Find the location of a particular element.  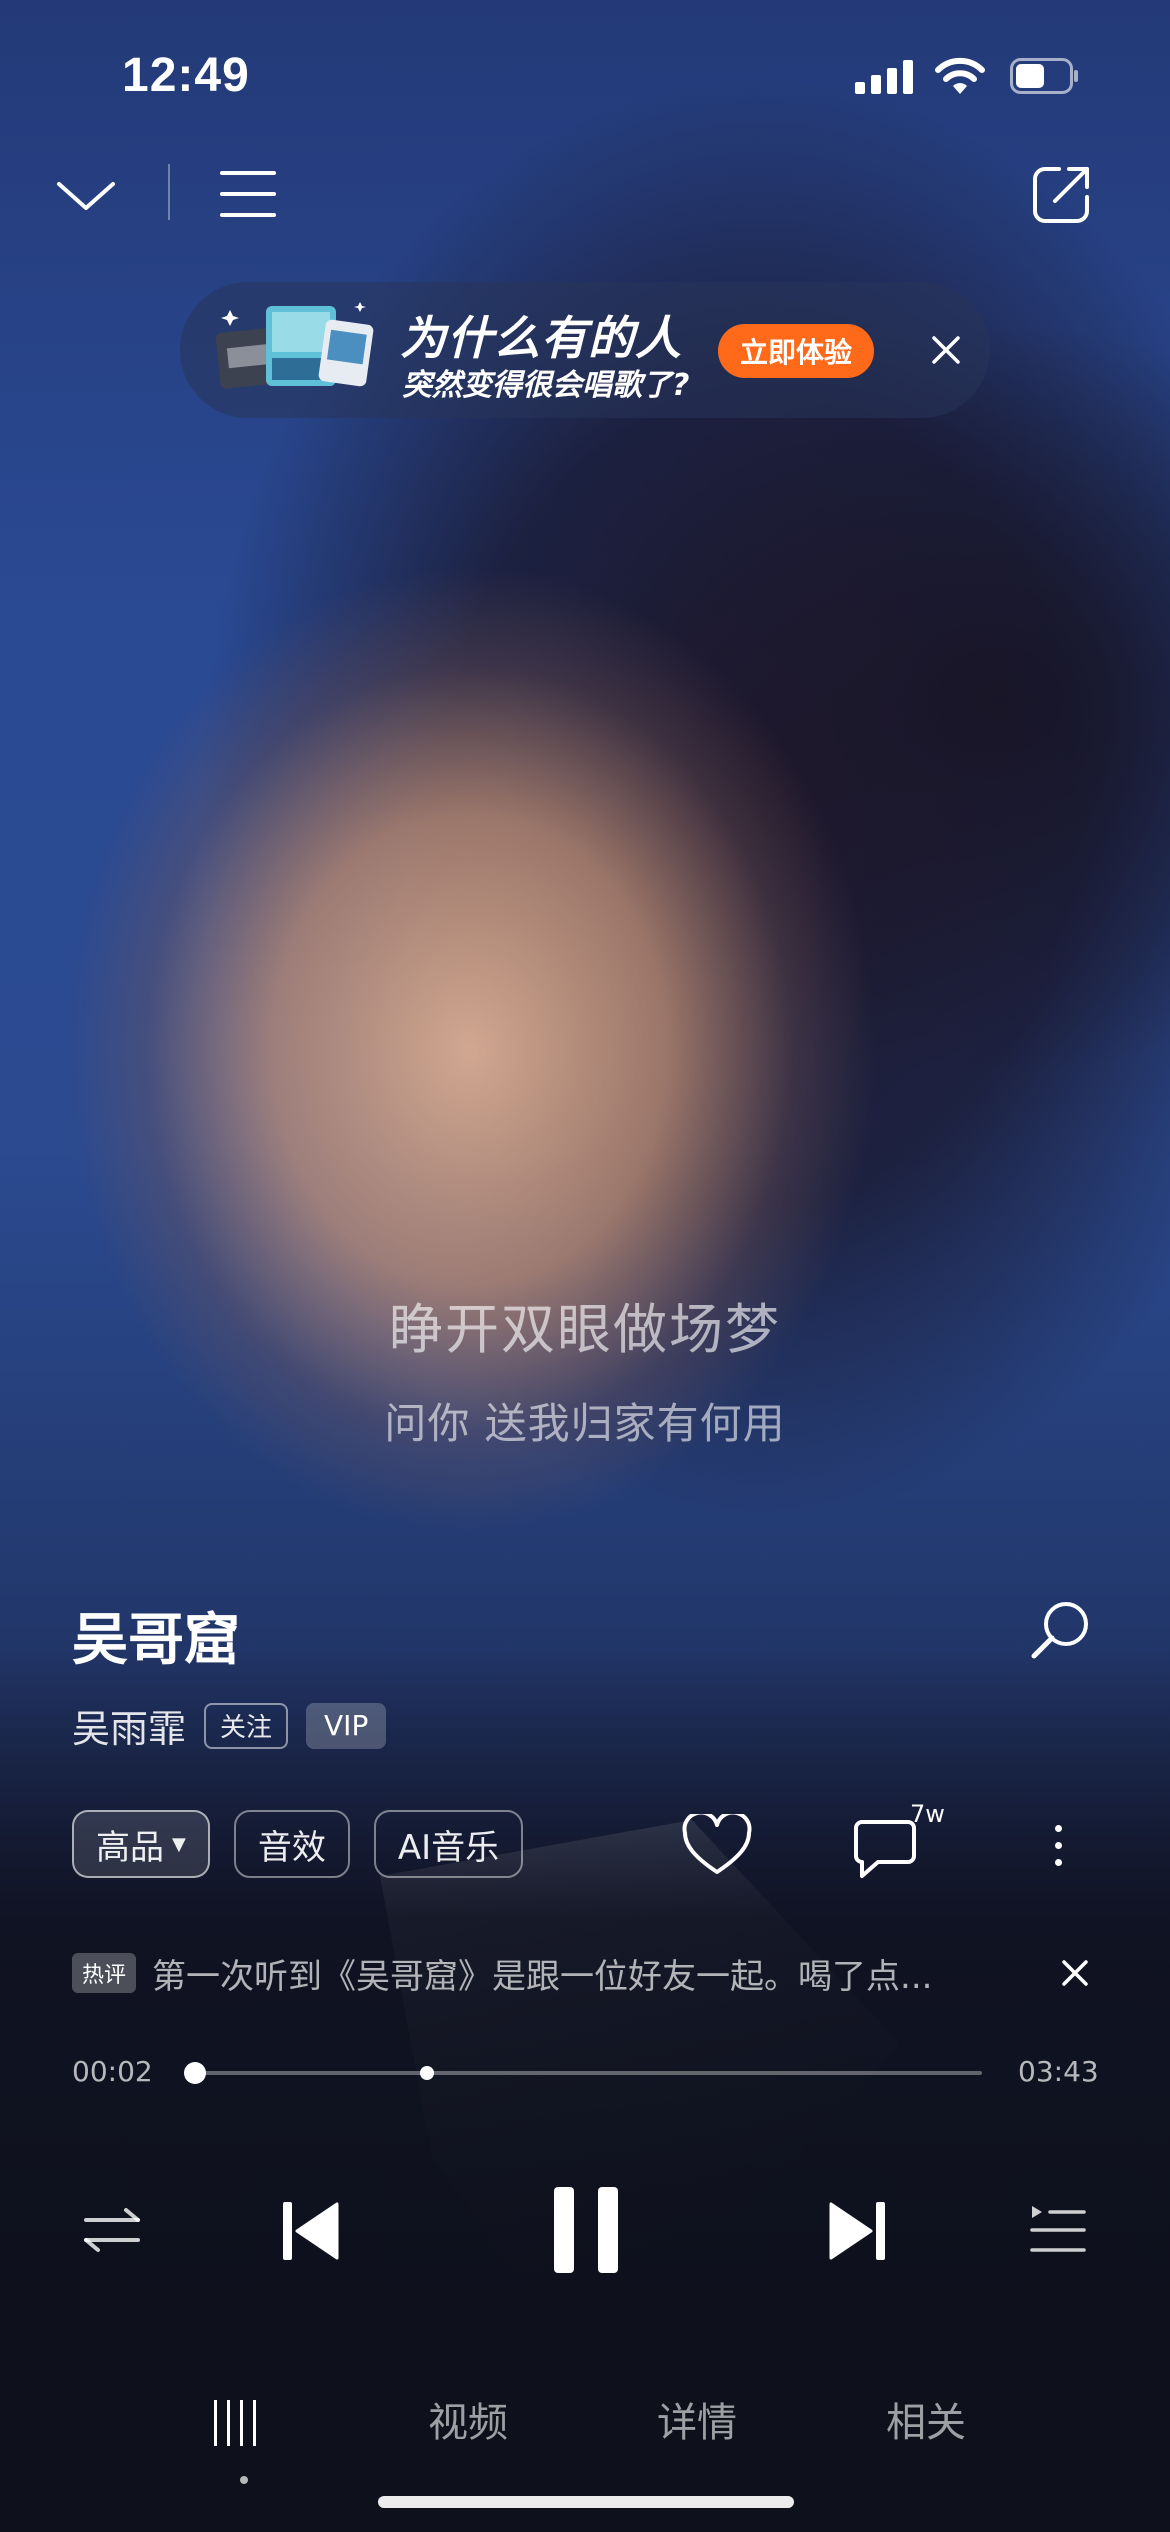

playlist-button is located at coordinates (1058, 2231).